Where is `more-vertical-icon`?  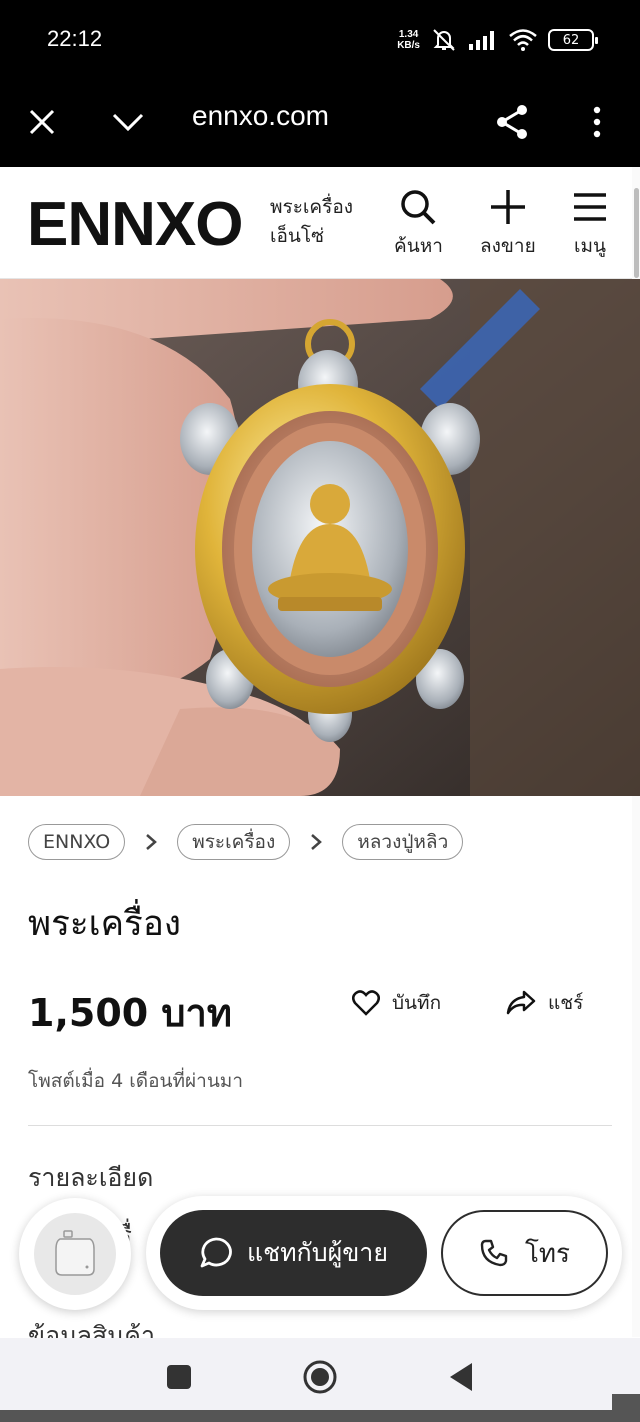 more-vertical-icon is located at coordinates (597, 122).